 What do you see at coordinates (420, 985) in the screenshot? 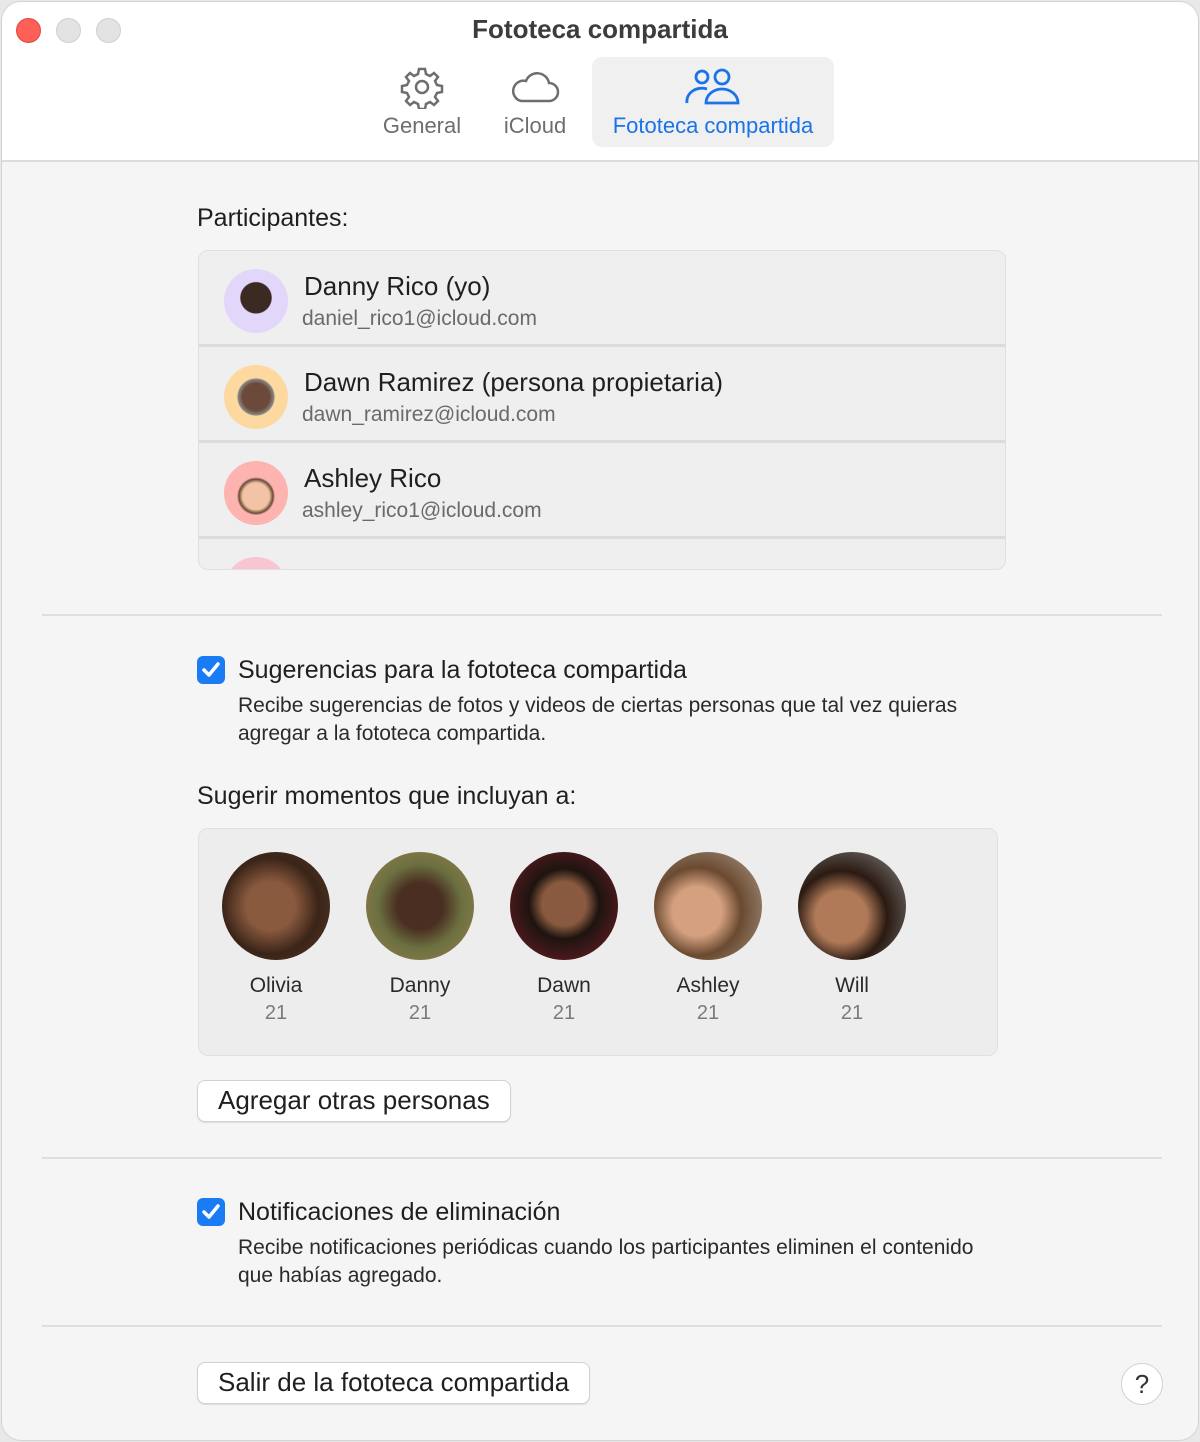
I see `person-name: Danny` at bounding box center [420, 985].